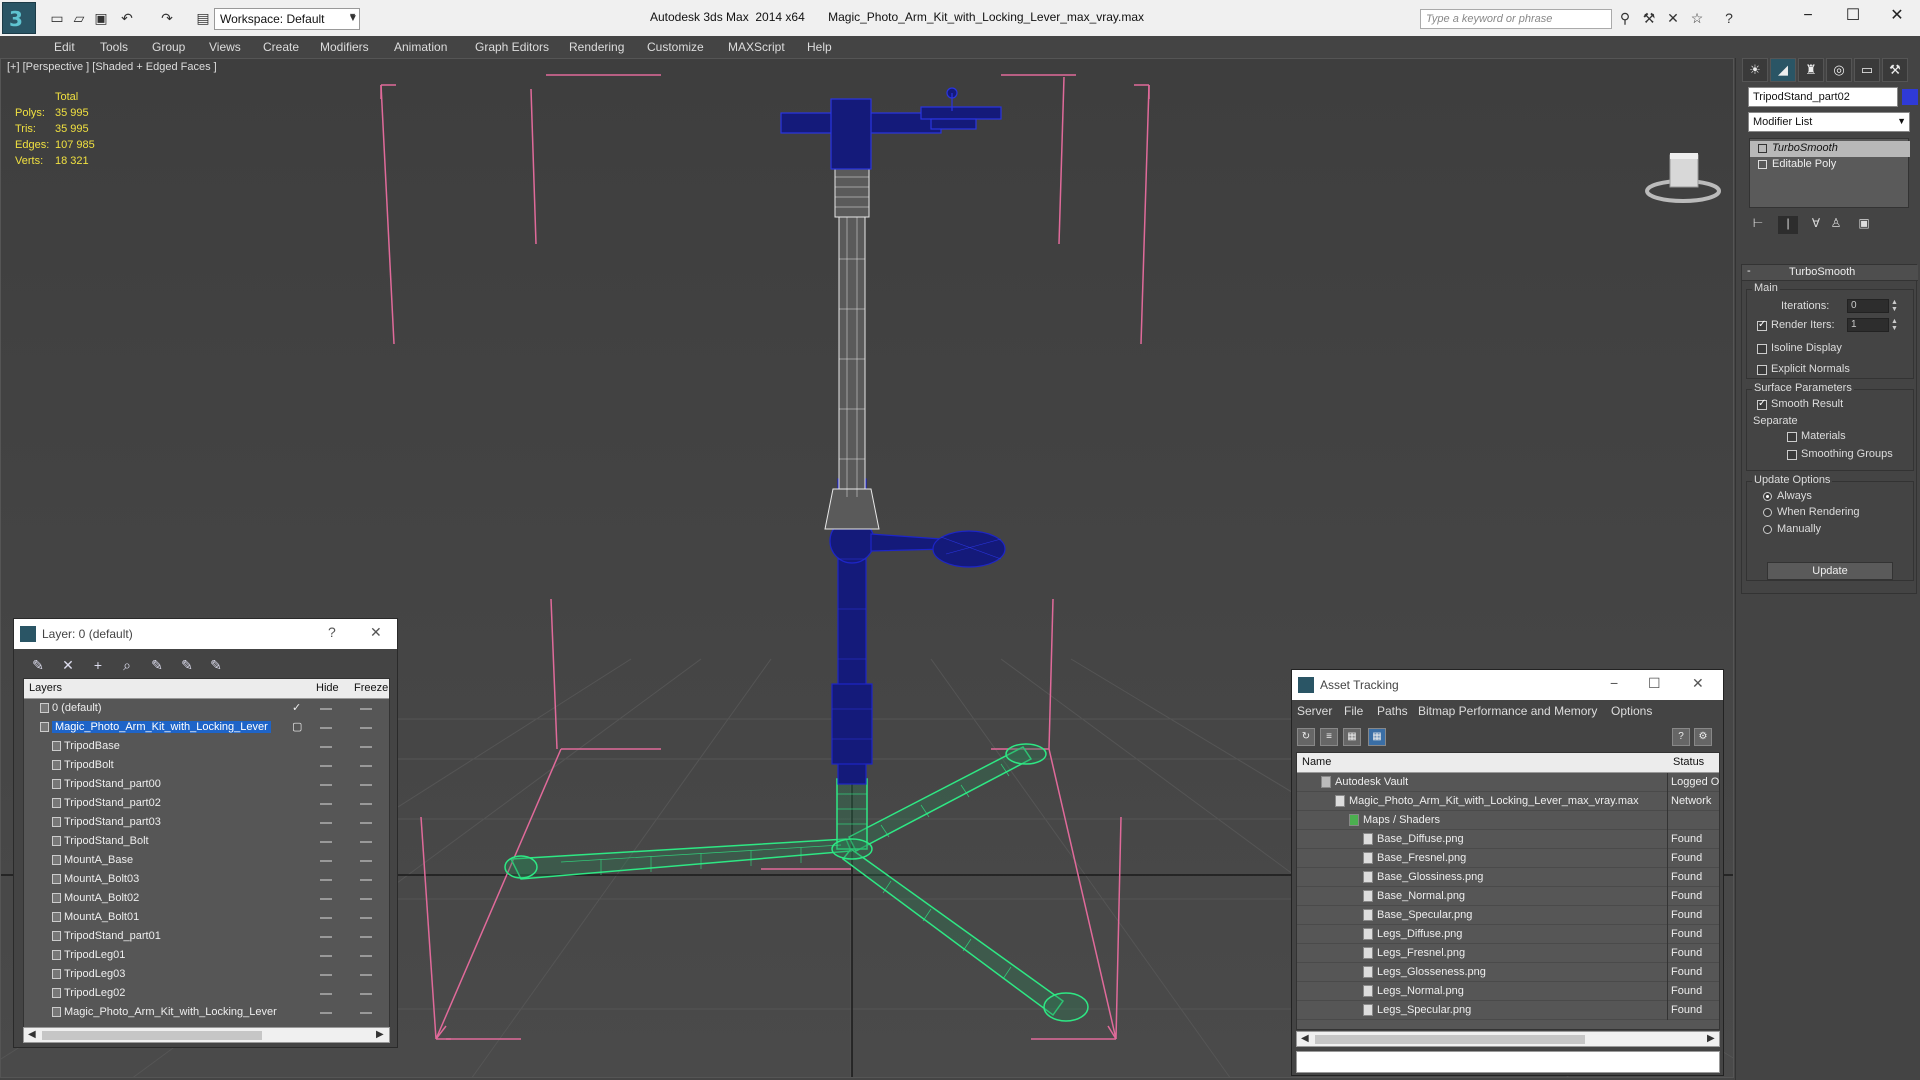 Image resolution: width=1920 pixels, height=1080 pixels. Describe the element at coordinates (819, 47) in the screenshot. I see `menu-help: Help` at that location.